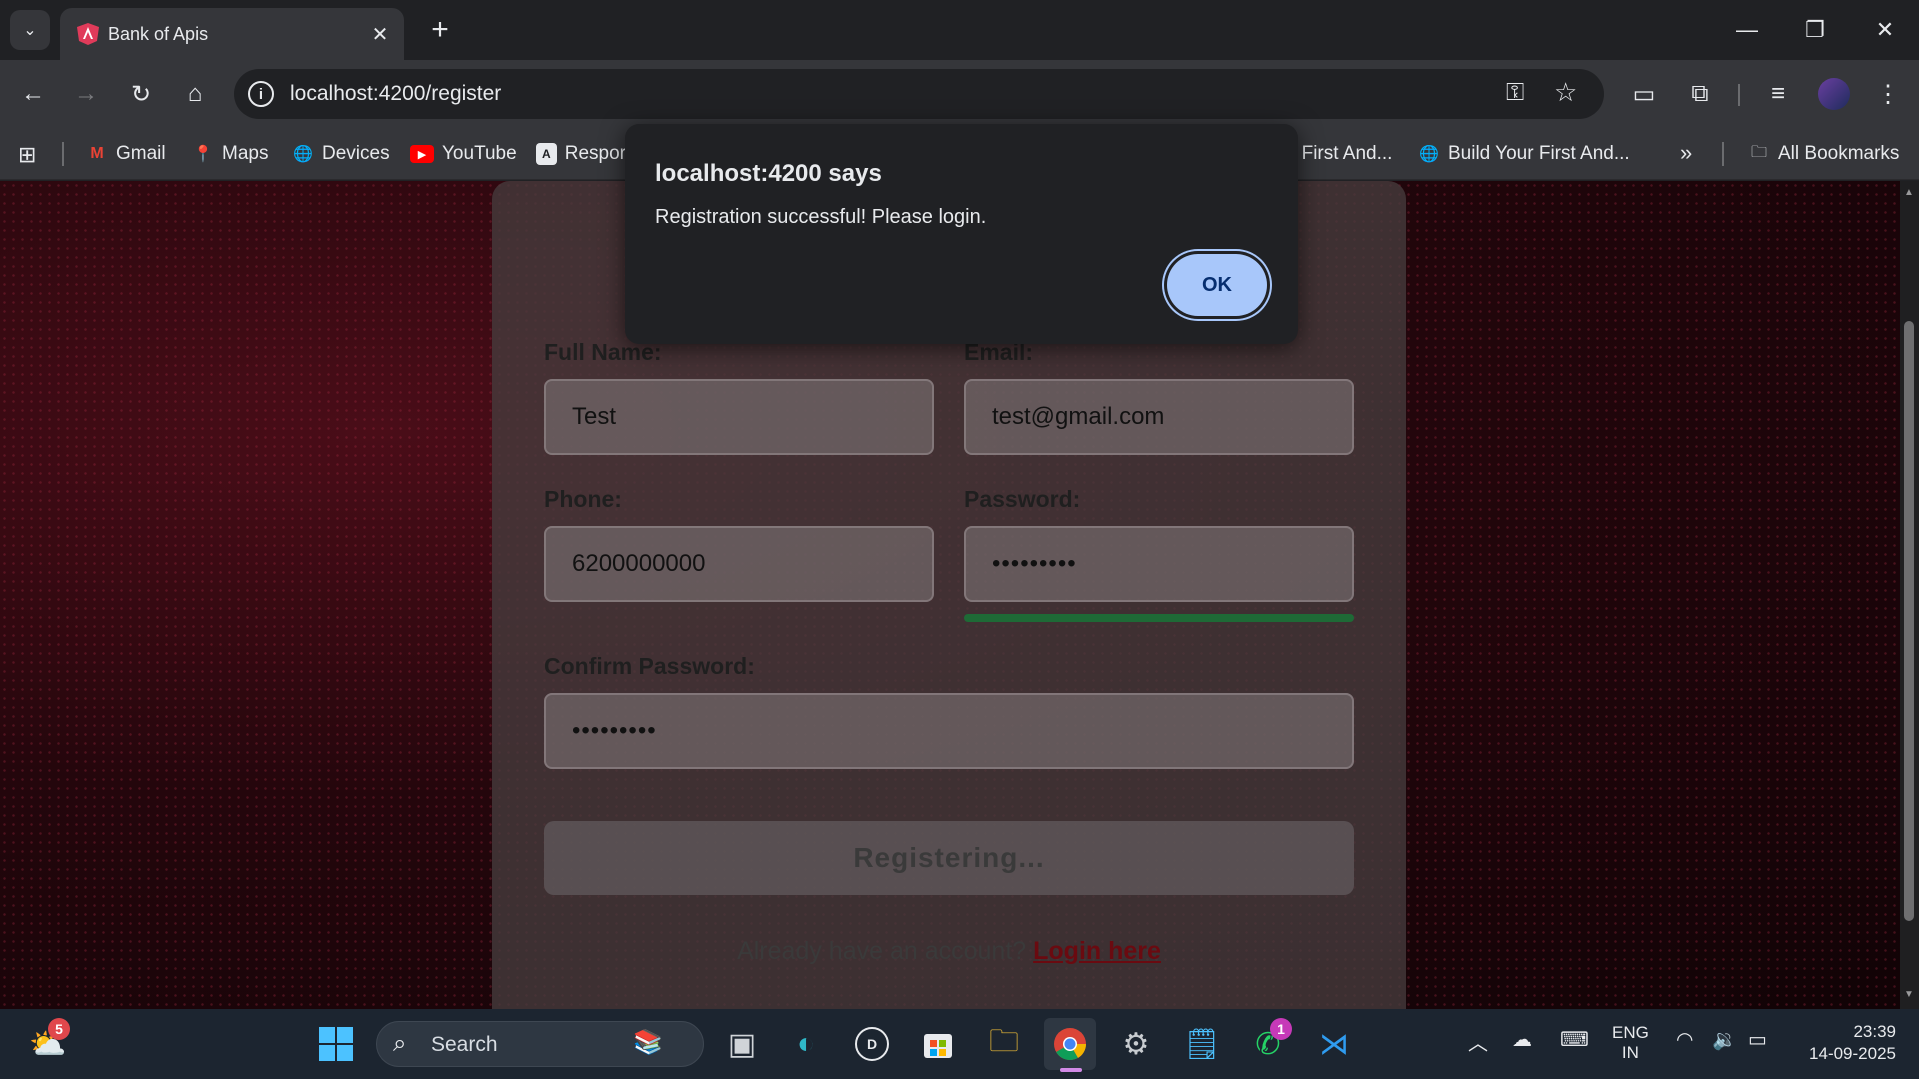 Image resolution: width=1919 pixels, height=1079 pixels. What do you see at coordinates (1478, 1041) in the screenshot?
I see `tray-overflow-icon: ︿` at bounding box center [1478, 1041].